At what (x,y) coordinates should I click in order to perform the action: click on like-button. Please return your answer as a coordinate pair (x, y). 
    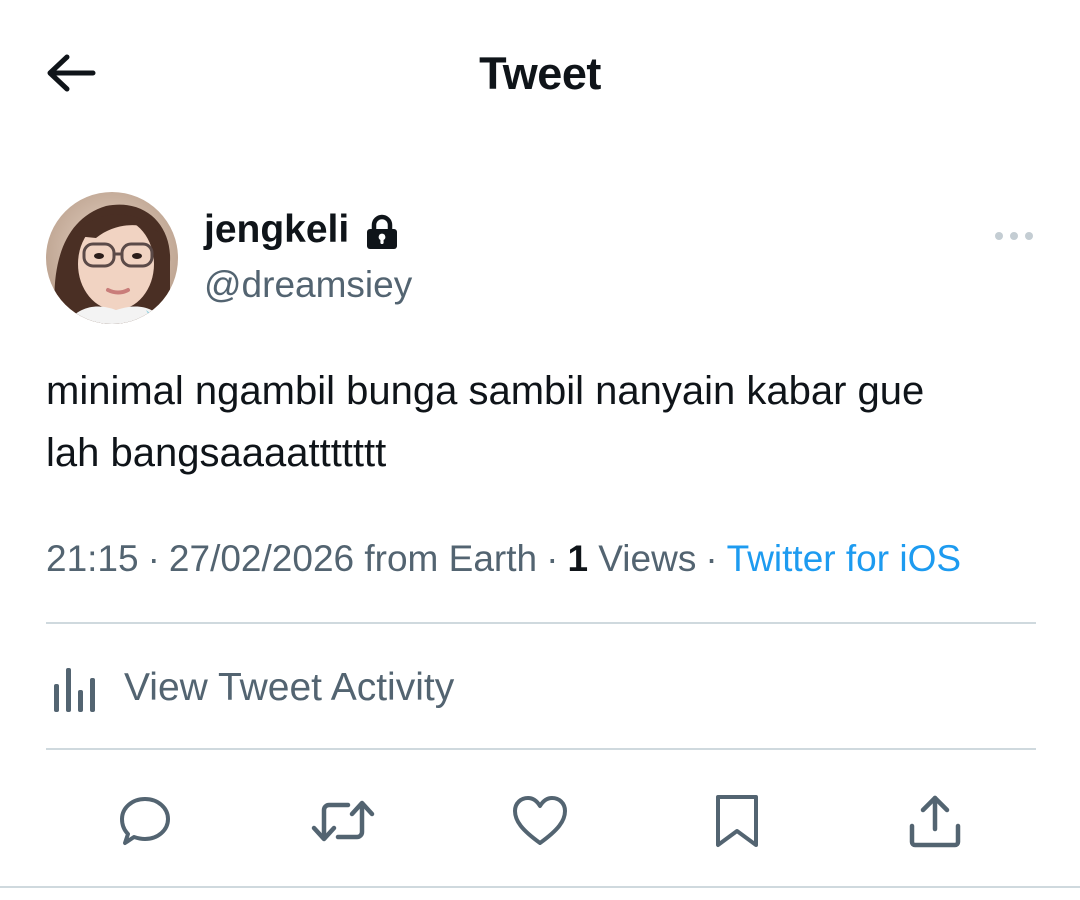
    Looking at the image, I should click on (540, 821).